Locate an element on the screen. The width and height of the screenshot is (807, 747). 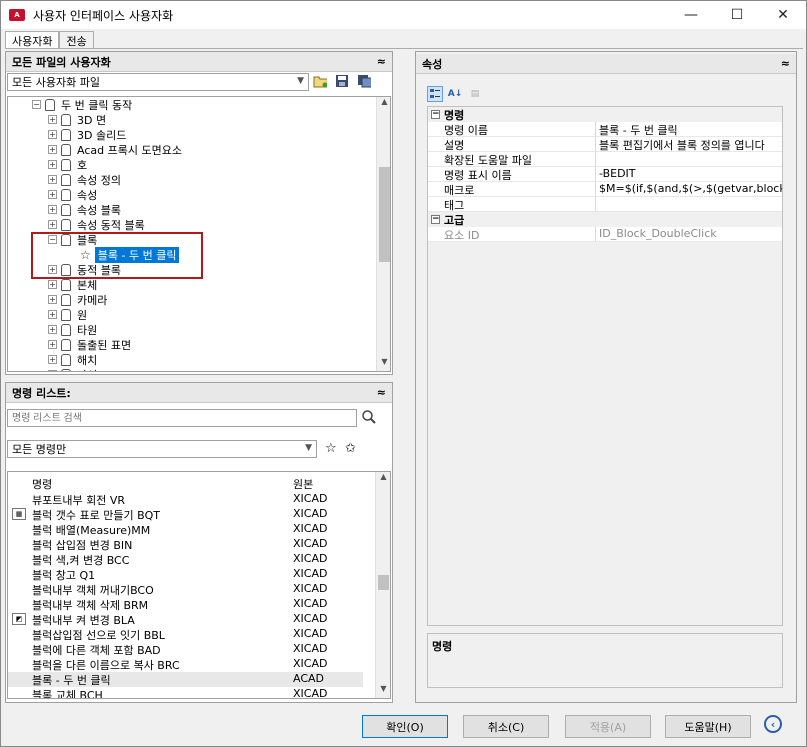
back-arrow-icon: ‹ is located at coordinates (773, 724).